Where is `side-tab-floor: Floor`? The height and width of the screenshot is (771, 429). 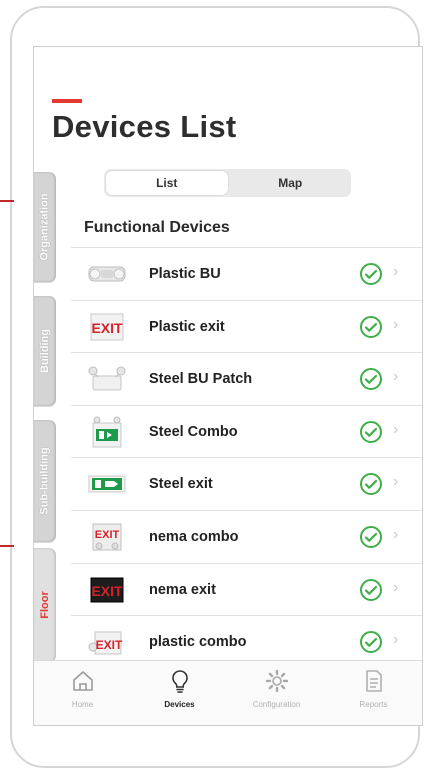 side-tab-floor: Floor is located at coordinates (45, 605).